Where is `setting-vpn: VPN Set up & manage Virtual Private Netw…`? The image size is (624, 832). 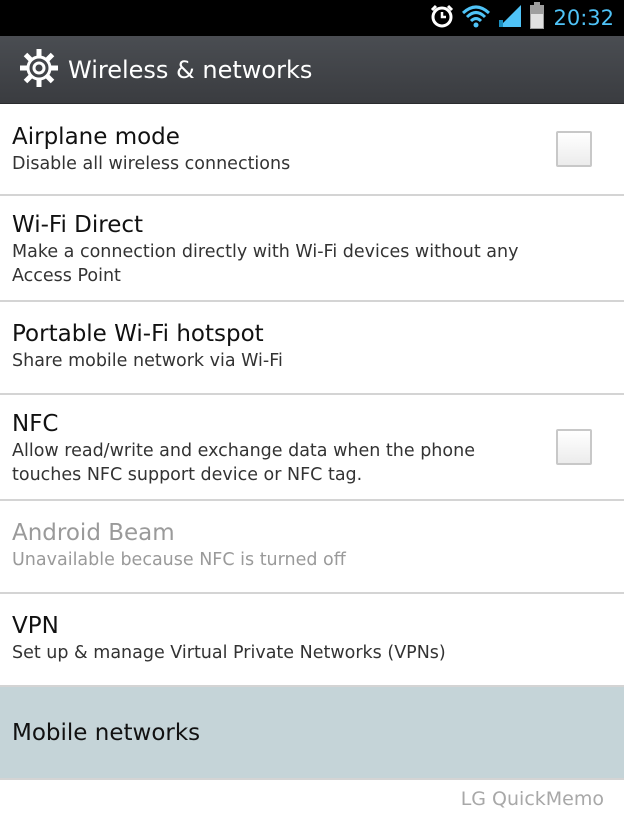 setting-vpn: VPN Set up & manage Virtual Private Netw… is located at coordinates (312, 640).